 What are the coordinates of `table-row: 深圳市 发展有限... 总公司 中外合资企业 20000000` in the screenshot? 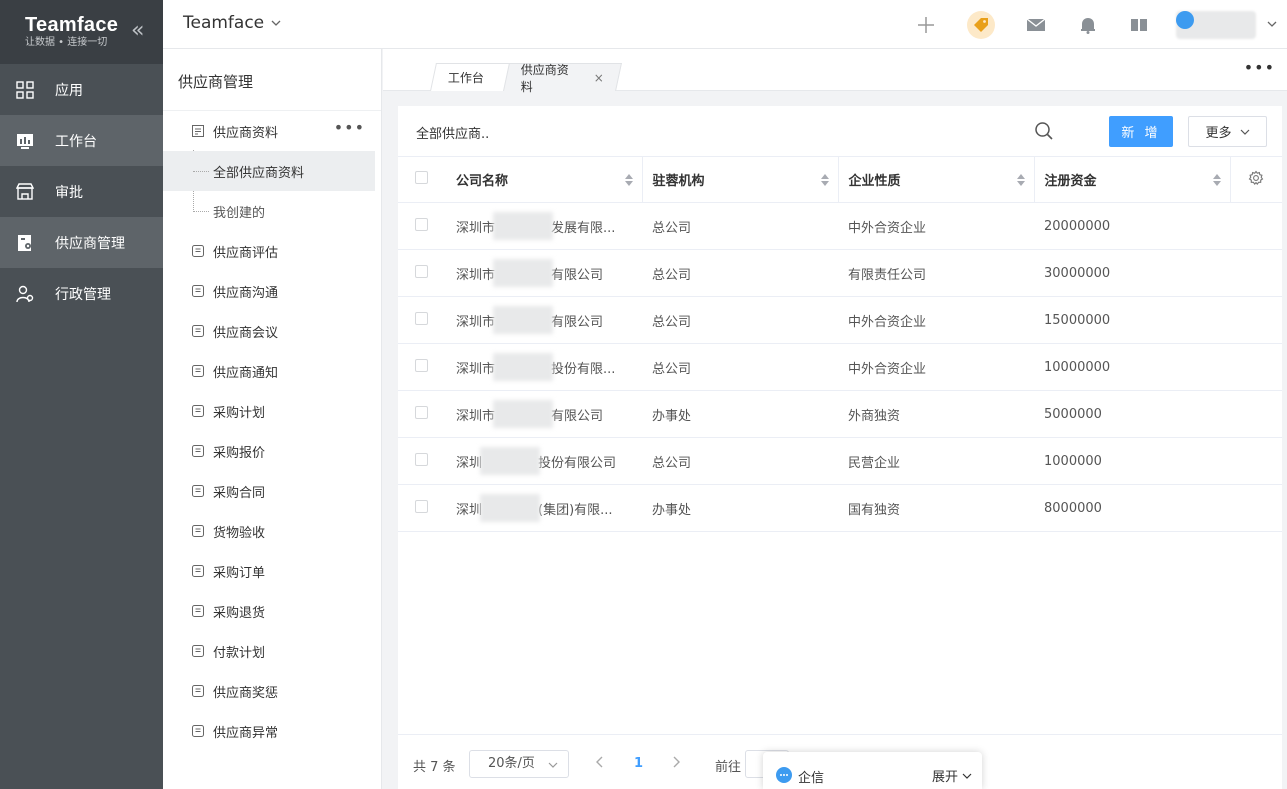 It's located at (840, 226).